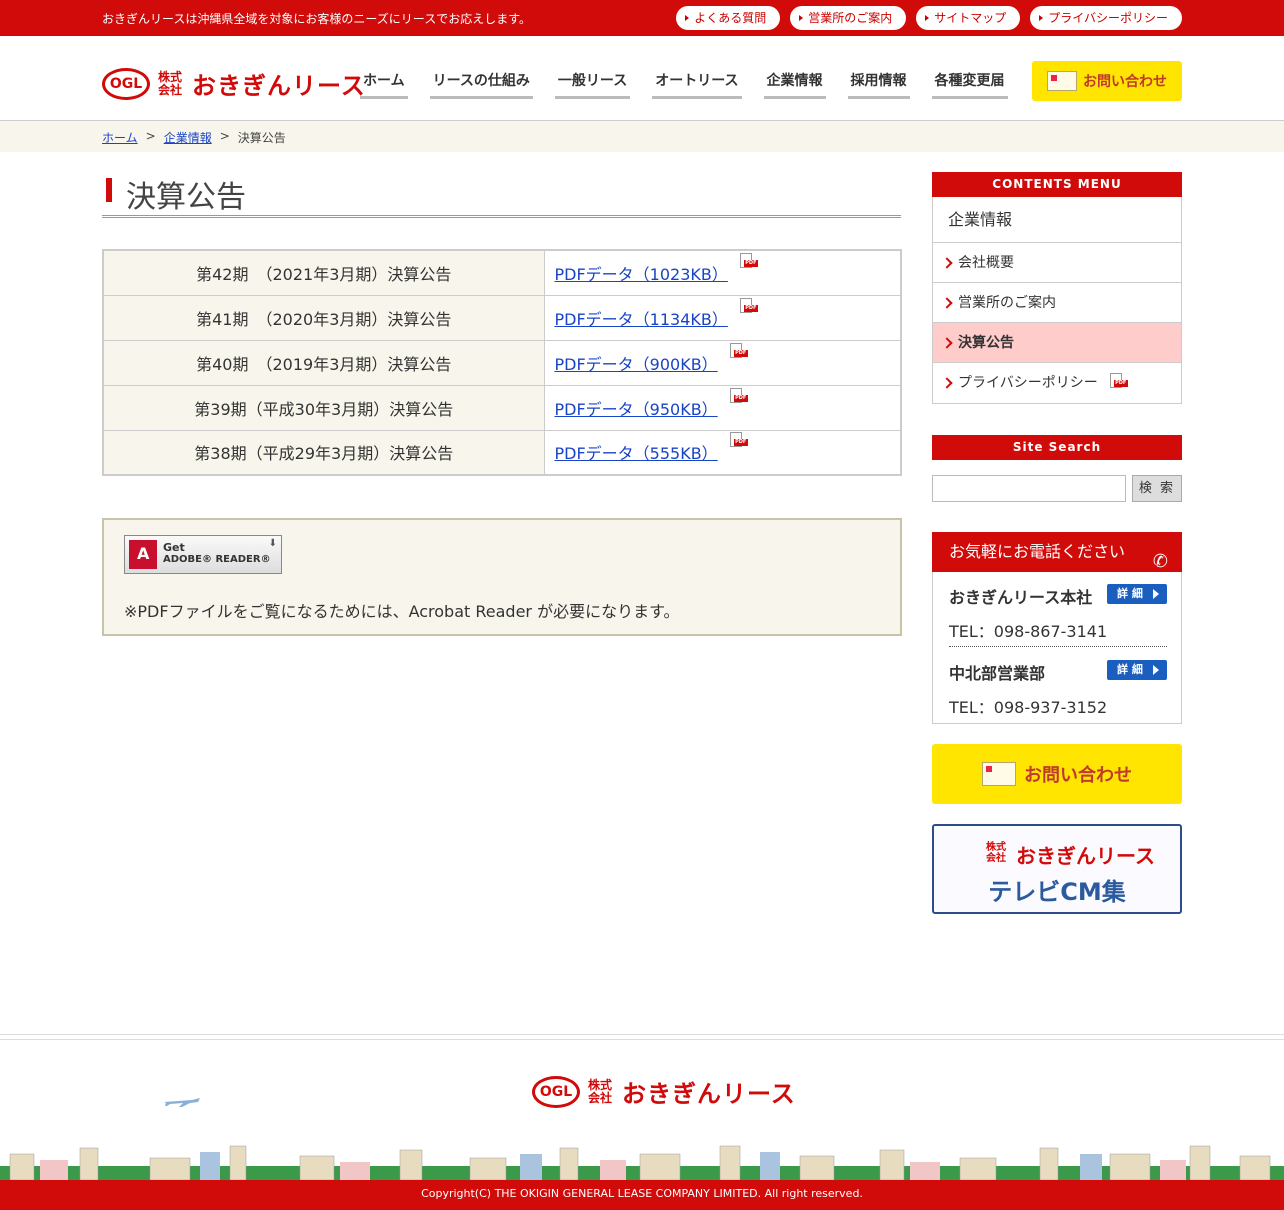 The height and width of the screenshot is (1210, 1284). I want to click on menu-category: 企業情報, so click(1057, 220).